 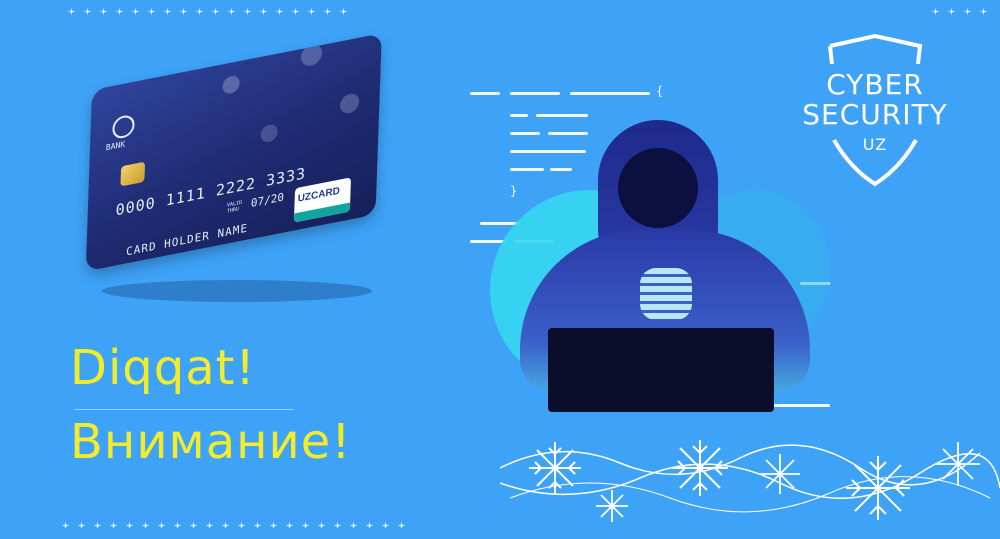 I want to click on headline-latin: Diqqat!, so click(x=163, y=368).